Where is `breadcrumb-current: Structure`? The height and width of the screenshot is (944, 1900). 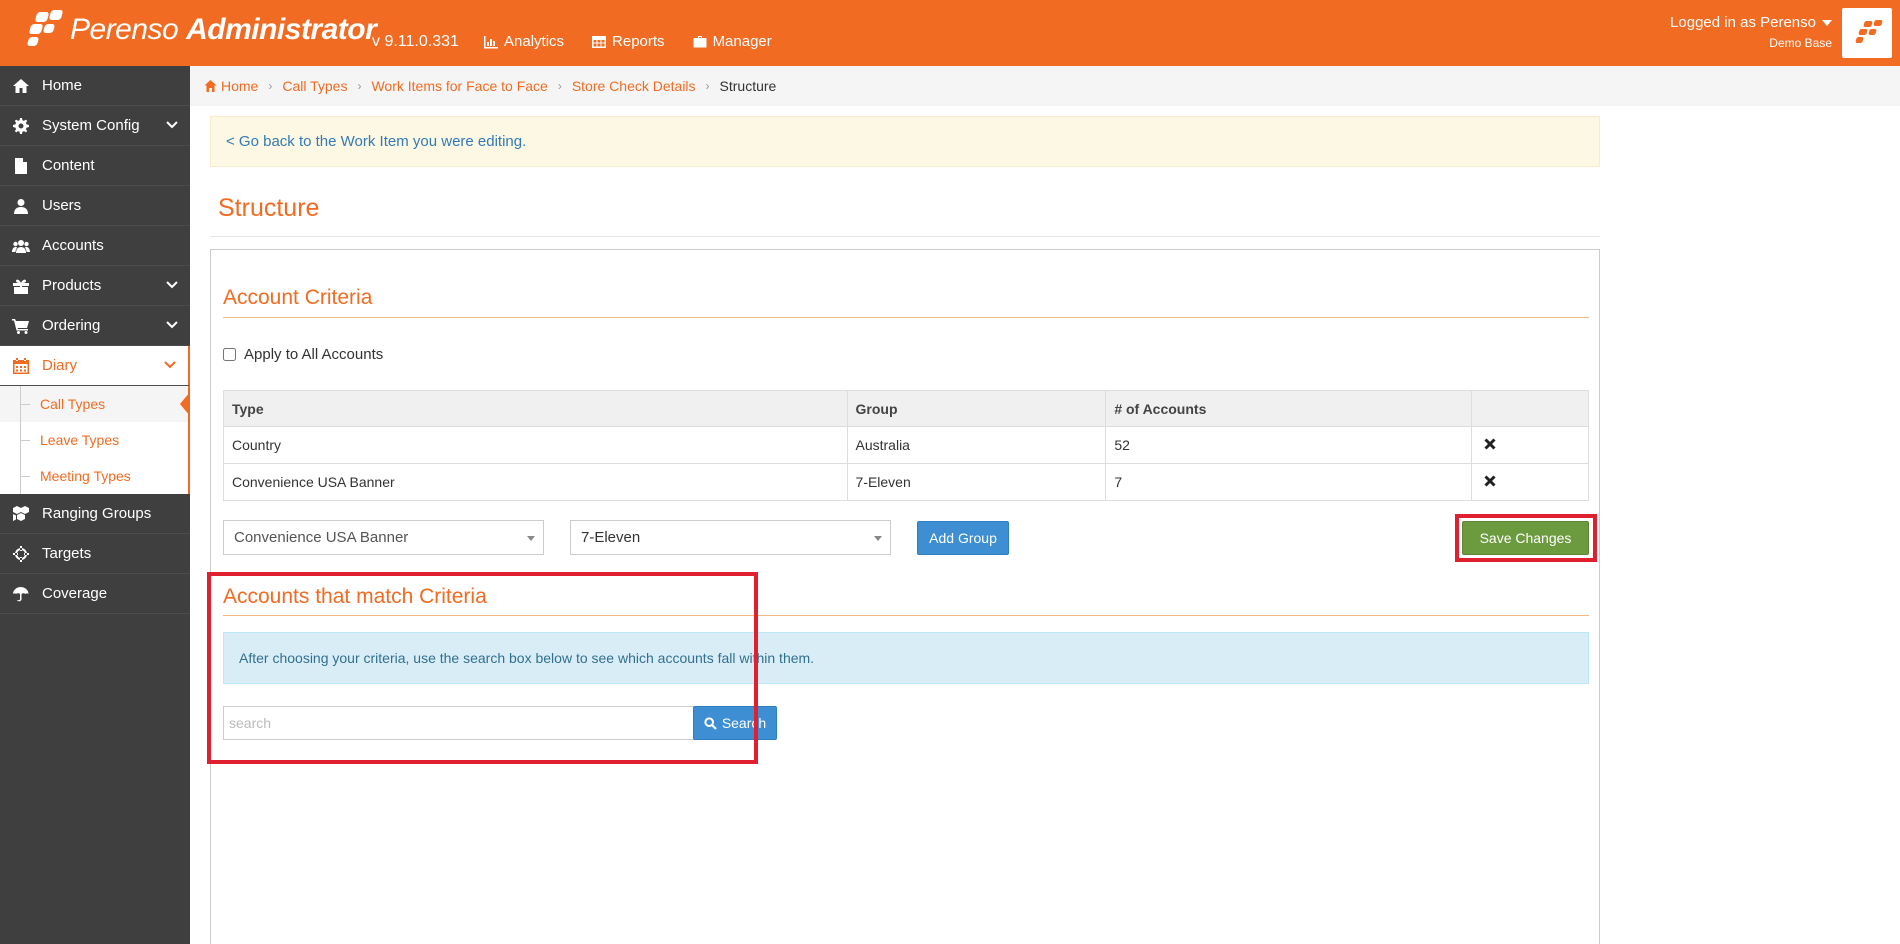
breadcrumb-current: Structure is located at coordinates (748, 86).